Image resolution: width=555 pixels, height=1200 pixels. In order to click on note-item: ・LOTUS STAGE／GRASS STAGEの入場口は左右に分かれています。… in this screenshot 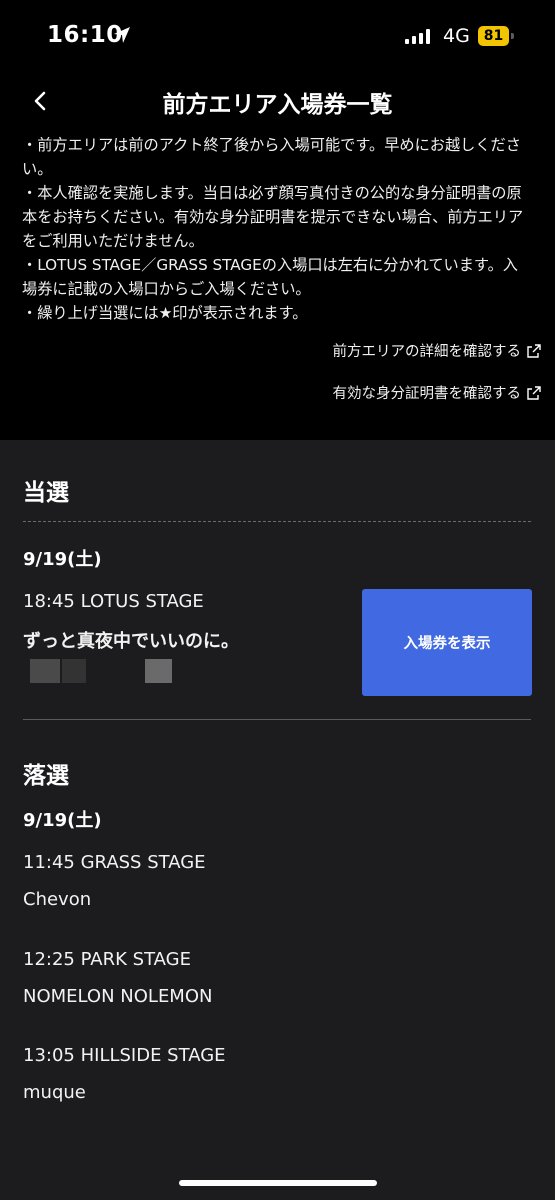, I will do `click(270, 277)`.